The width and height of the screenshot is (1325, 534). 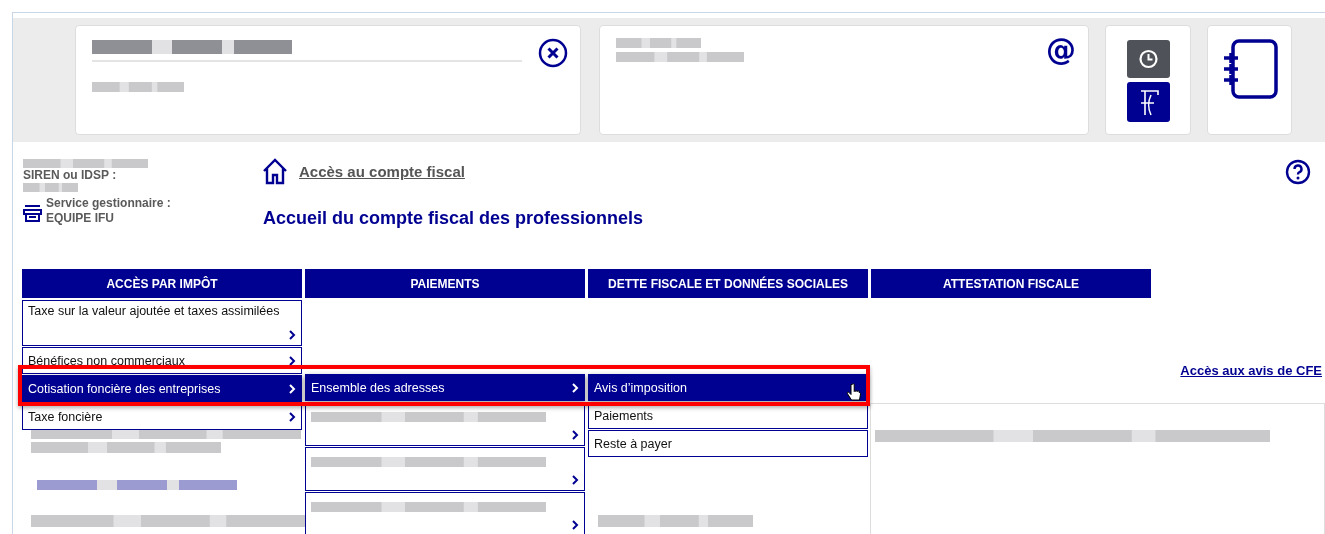 I want to click on nav-tab: ATTESTATION FISCALE, so click(x=1011, y=283).